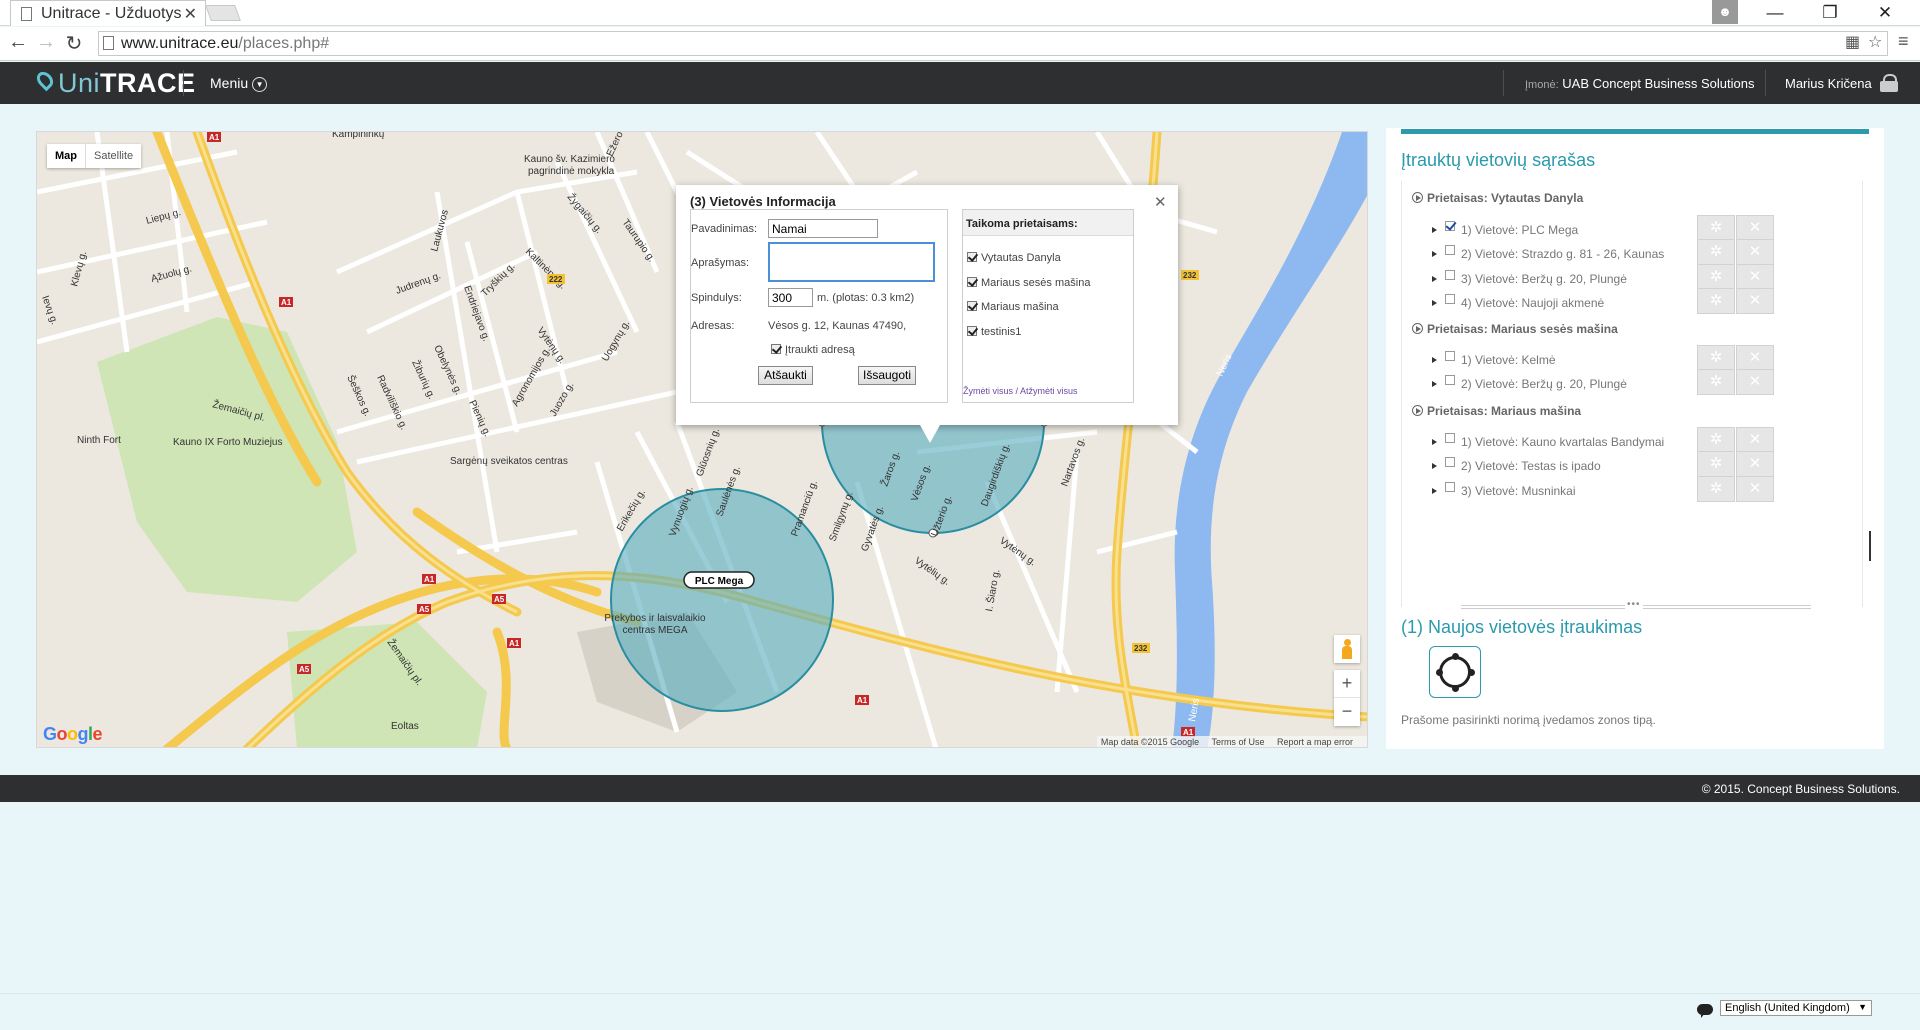 The image size is (1920, 1030). I want to click on radius-input, so click(790, 297).